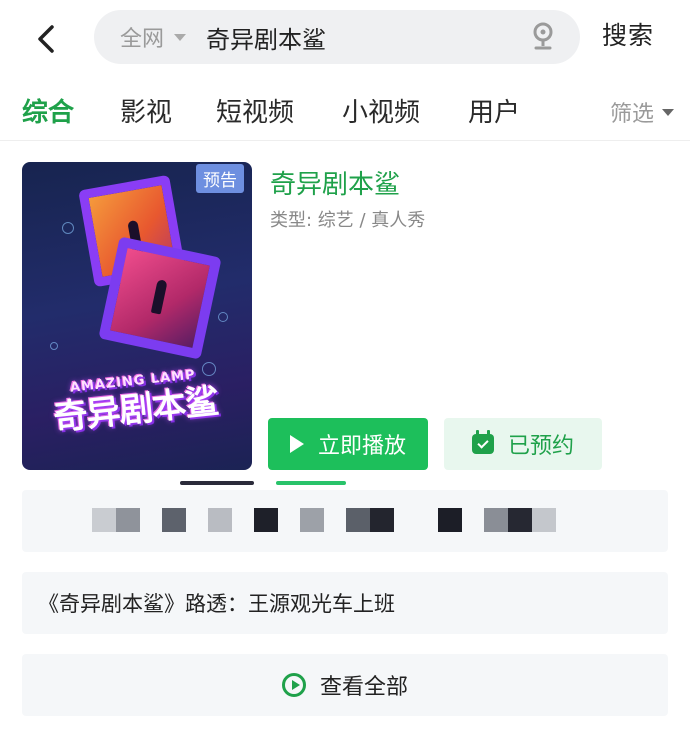 This screenshot has width=690, height=753. I want to click on filter-label: 筛选, so click(631, 114).